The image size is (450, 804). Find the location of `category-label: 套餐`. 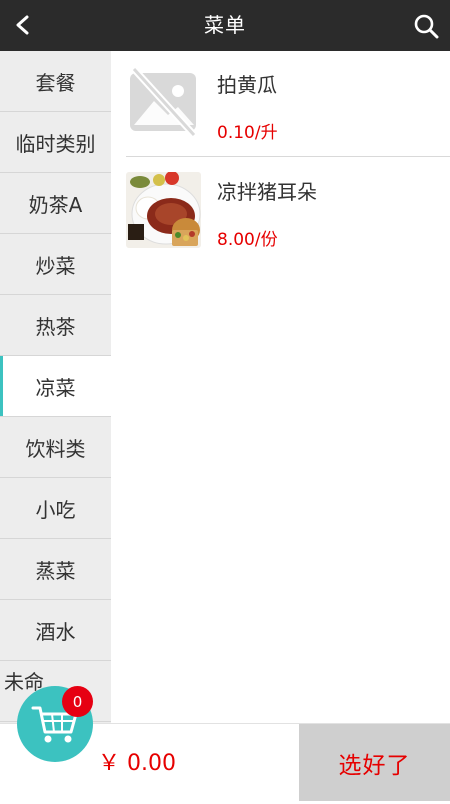

category-label: 套餐 is located at coordinates (55, 82).